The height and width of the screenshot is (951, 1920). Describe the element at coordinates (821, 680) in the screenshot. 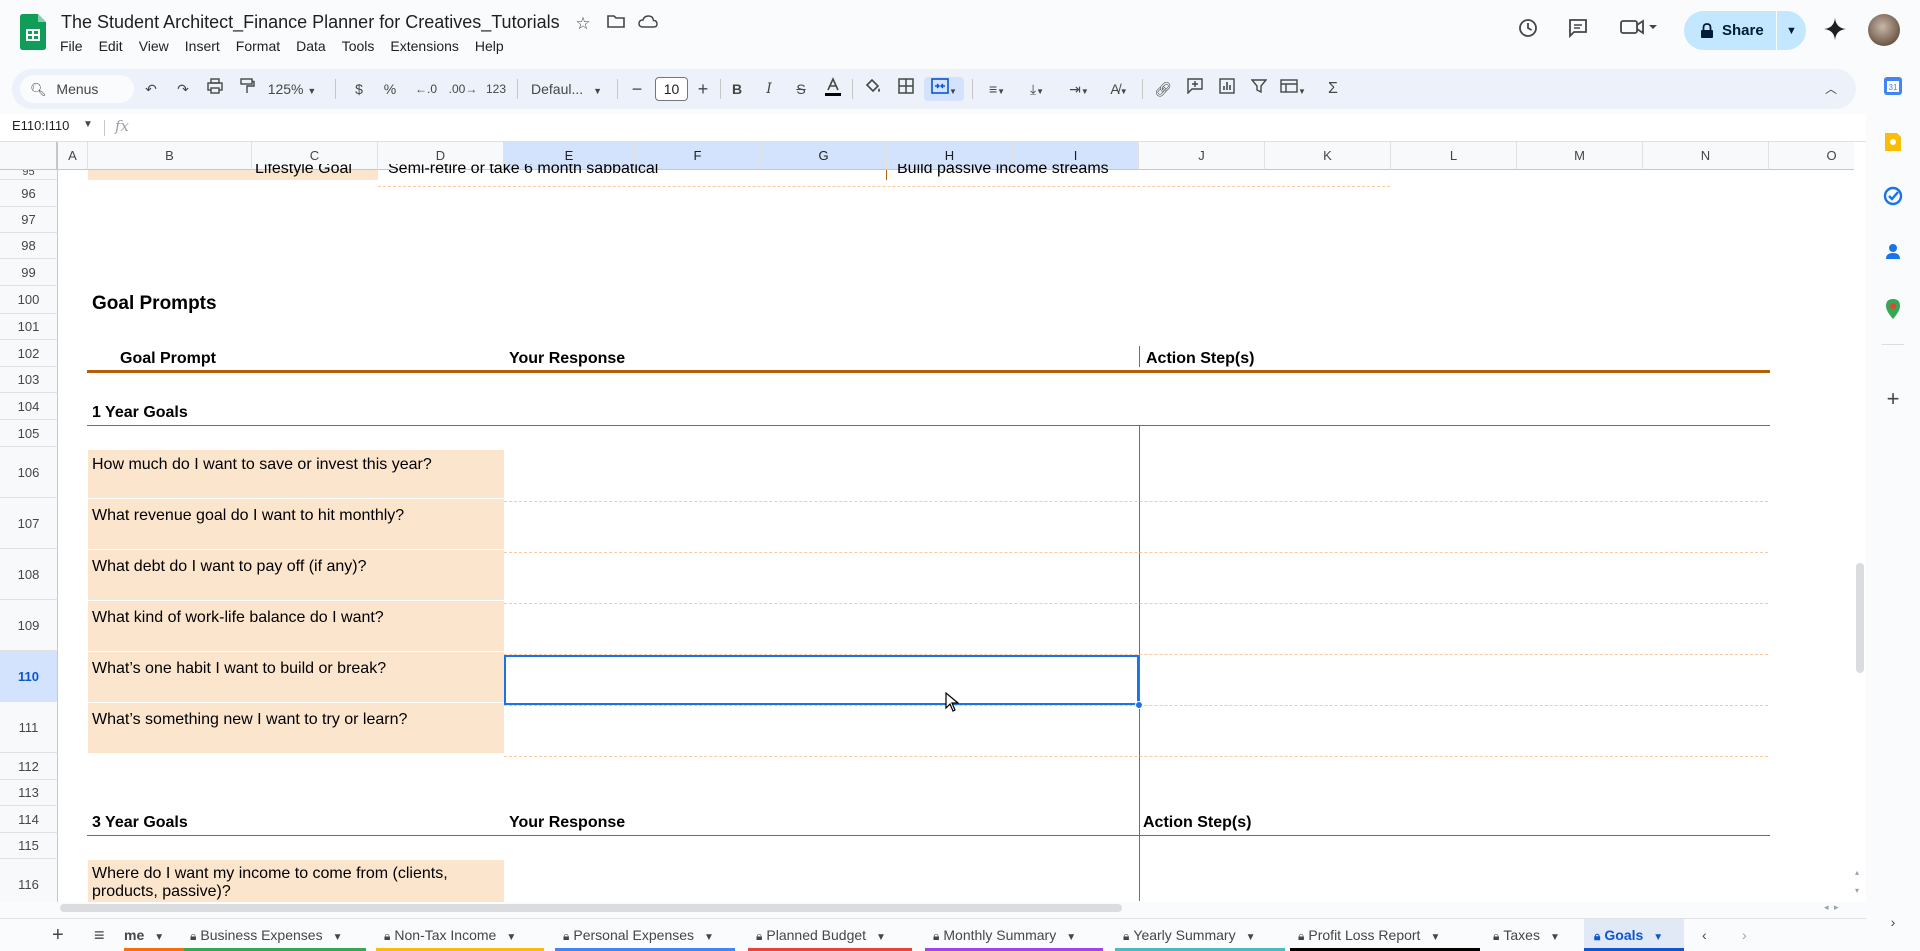

I see `selected-cell-range` at that location.